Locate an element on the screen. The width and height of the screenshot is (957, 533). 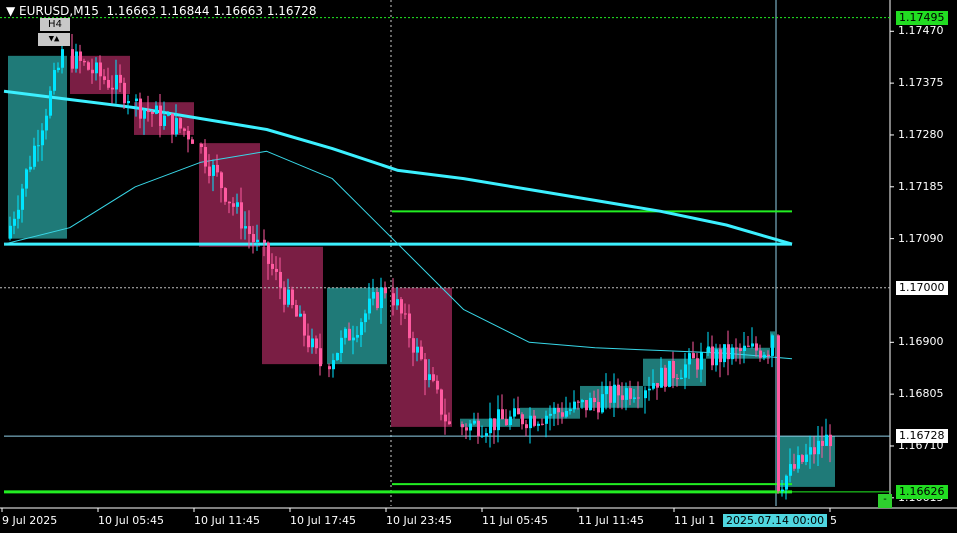
time-tick-label: 10 Jul 05:45 is located at coordinates (131, 520).